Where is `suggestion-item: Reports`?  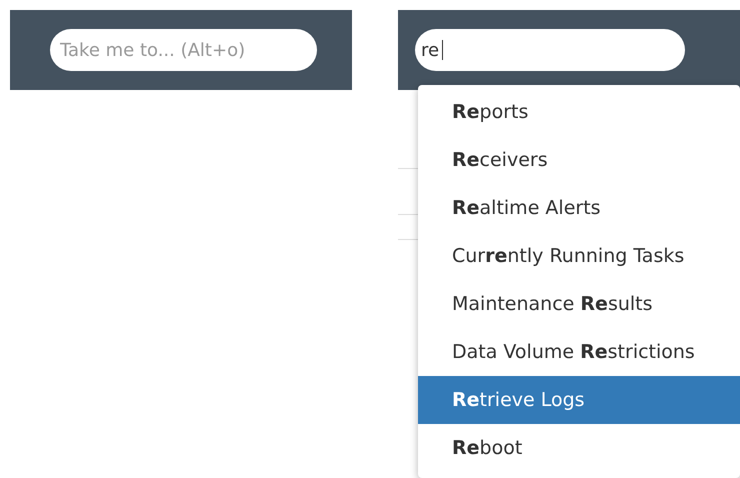 suggestion-item: Reports is located at coordinates (579, 112).